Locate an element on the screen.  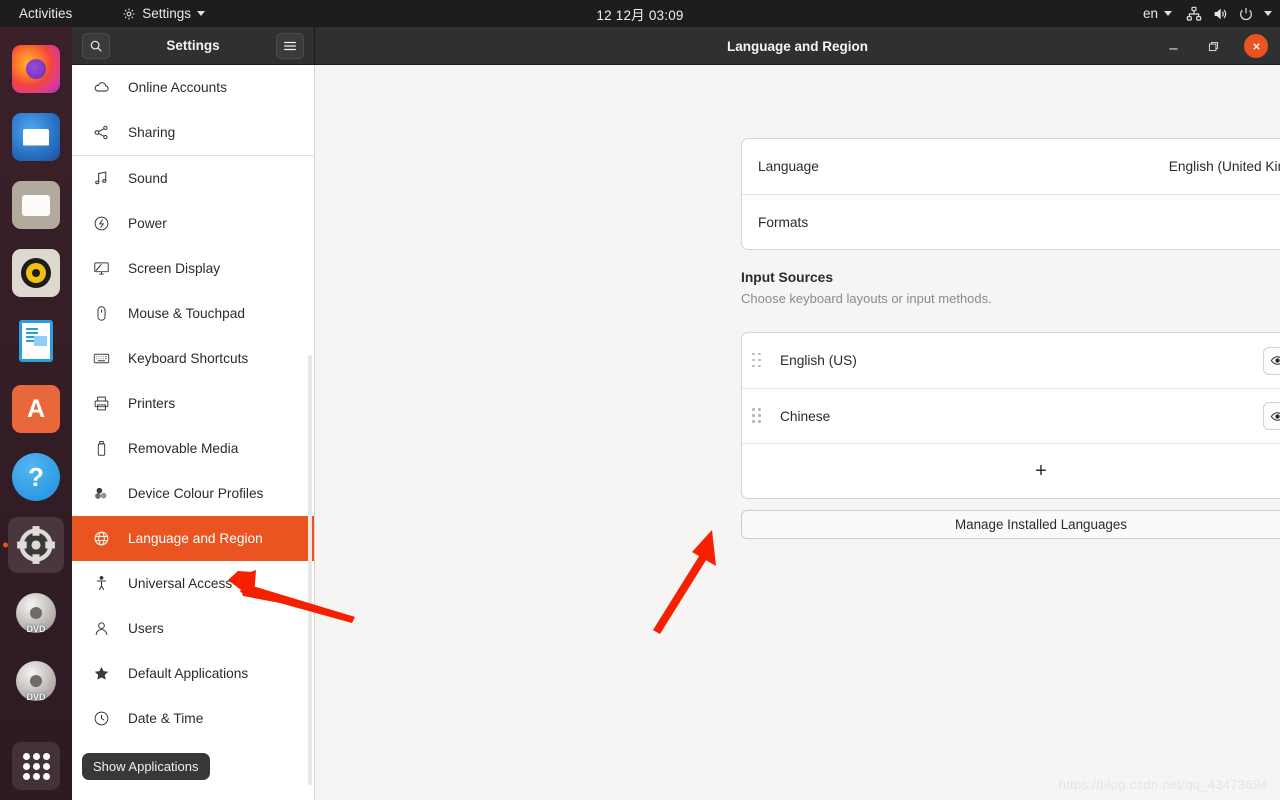
clock: 12 12月 03:09 is located at coordinates (639, 14).